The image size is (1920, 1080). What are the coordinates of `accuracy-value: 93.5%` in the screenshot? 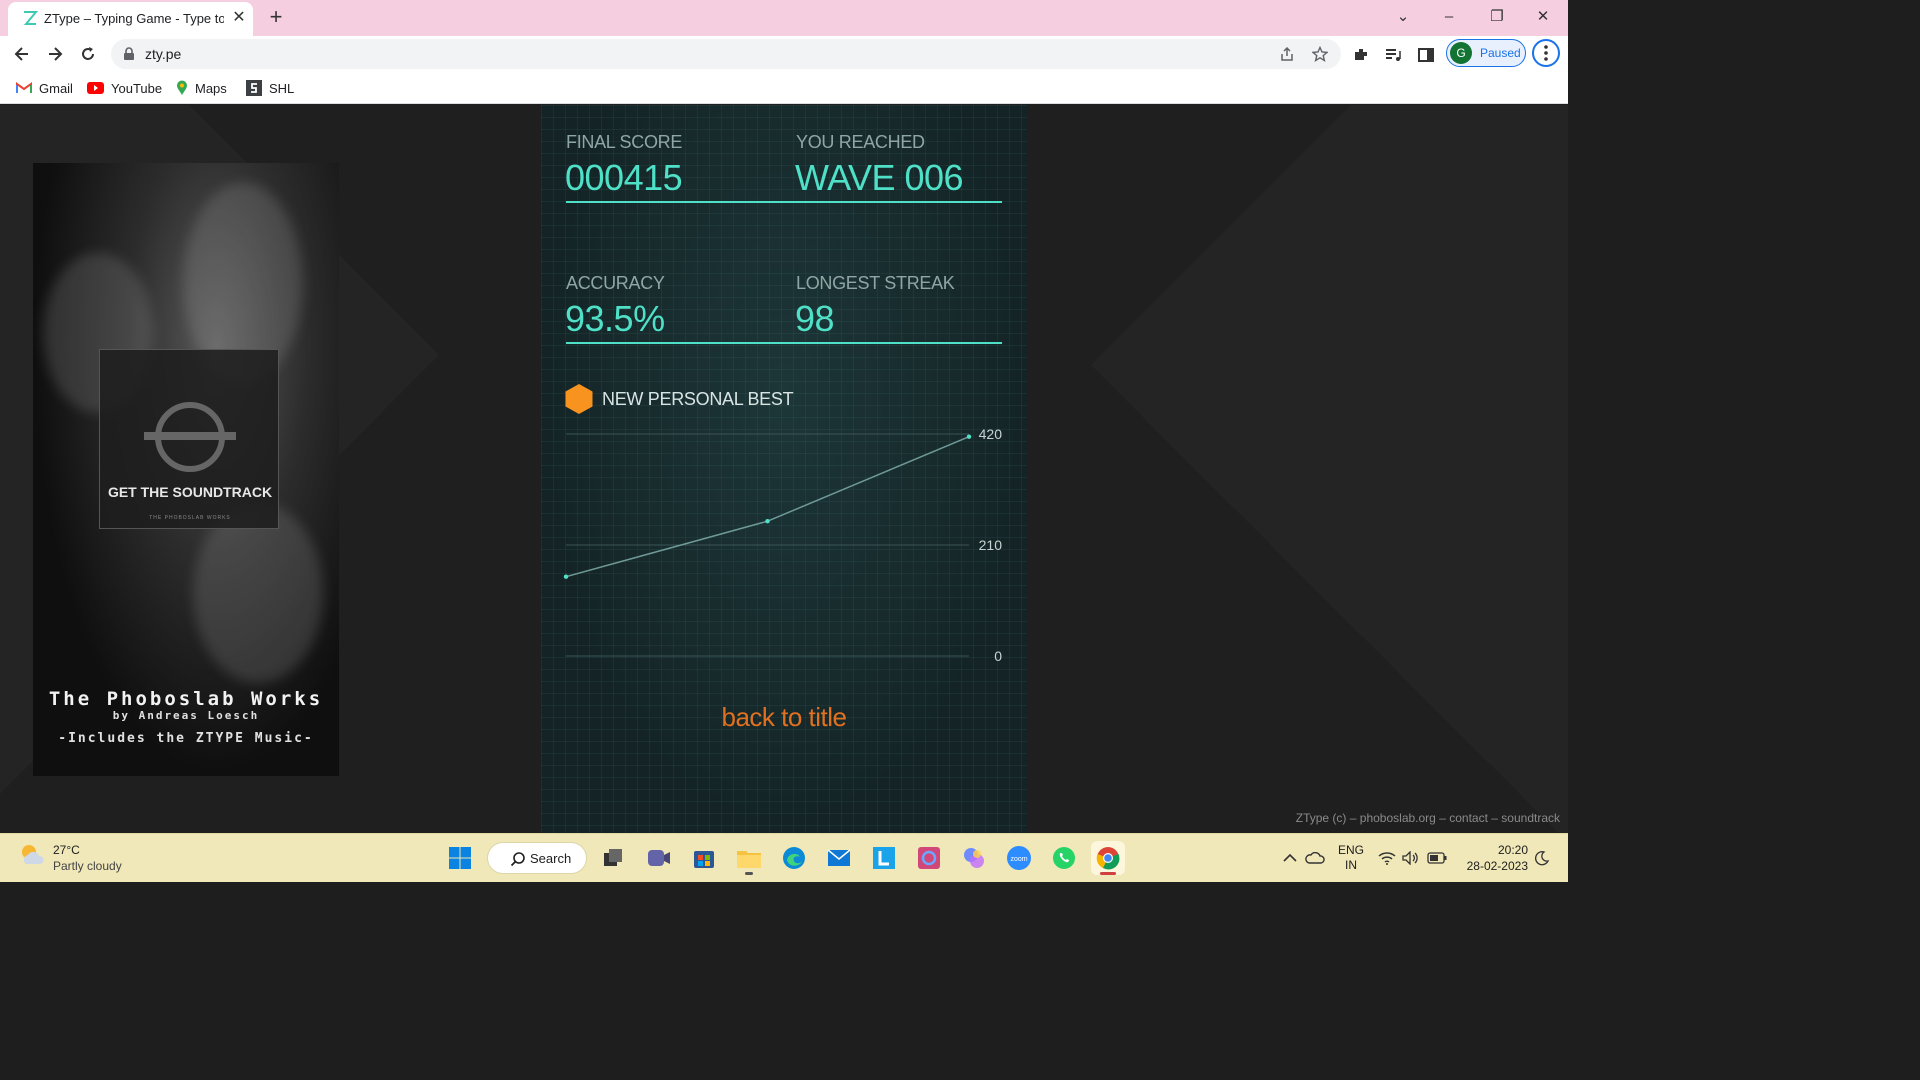 It's located at (615, 318).